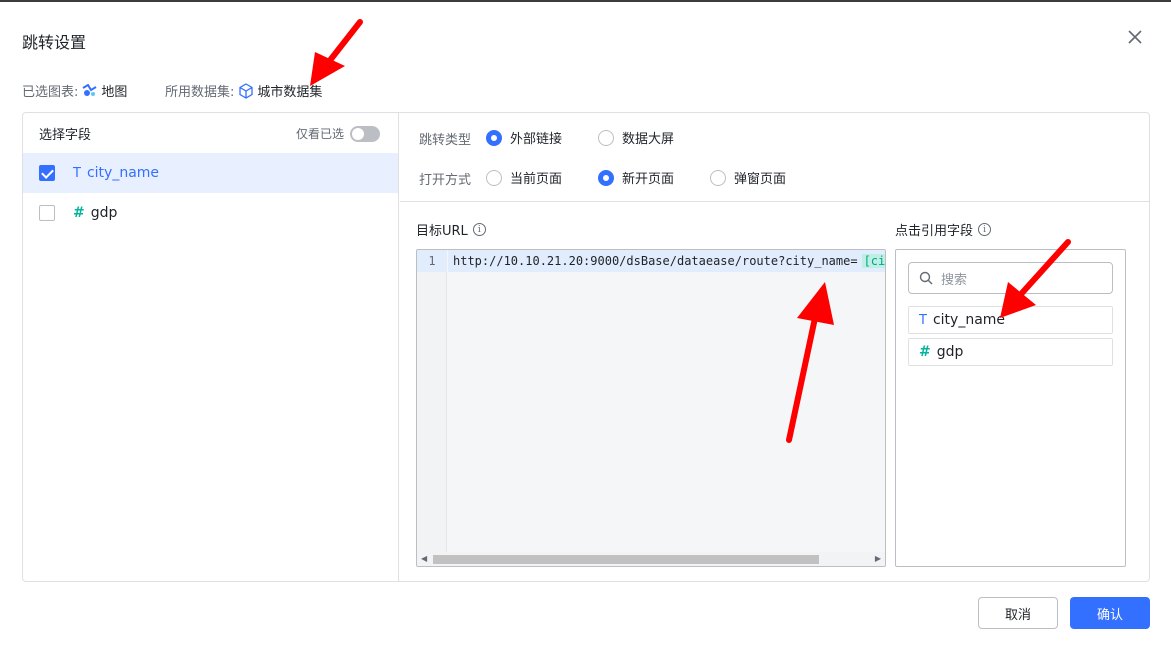 The width and height of the screenshot is (1171, 647). I want to click on radio-new-page: 新开页面, so click(636, 177).